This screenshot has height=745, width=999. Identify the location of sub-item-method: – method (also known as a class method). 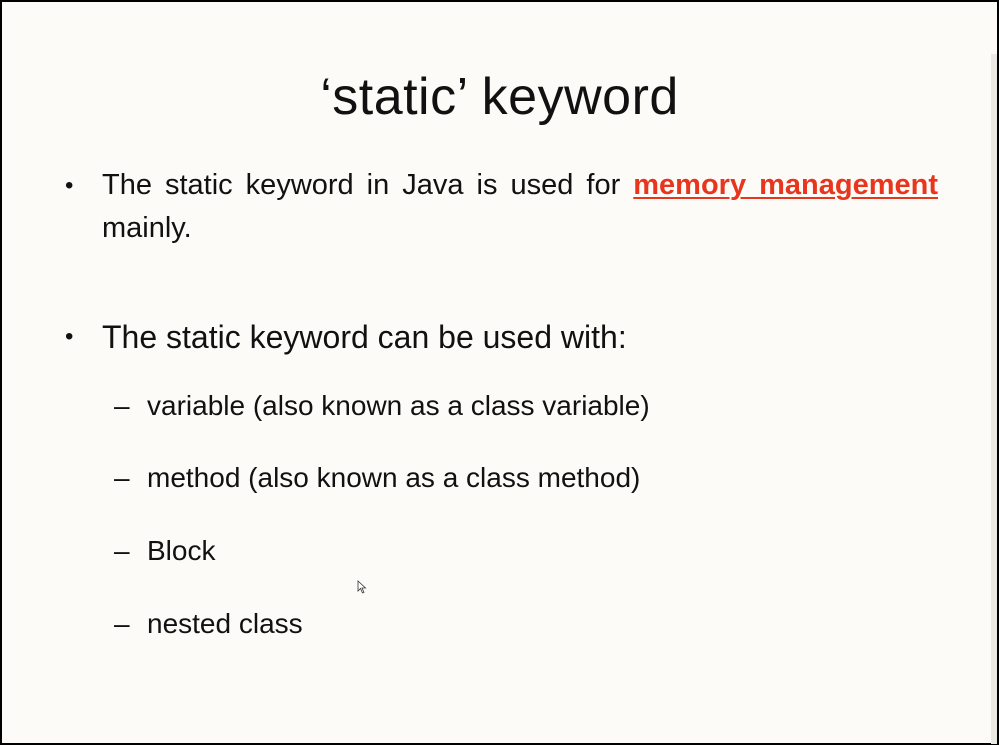
(377, 478).